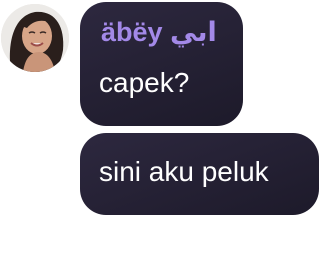 This screenshot has width=320, height=268. Describe the element at coordinates (159, 32) in the screenshot. I see `sender-name: äbëy ابي` at that location.